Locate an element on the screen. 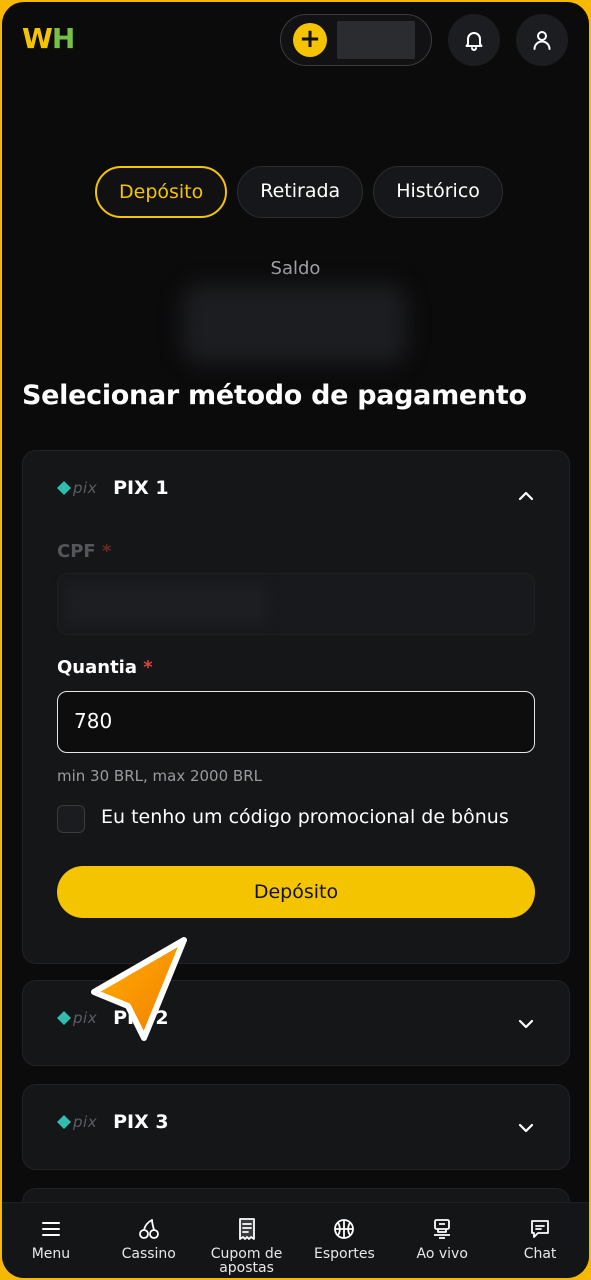 Image resolution: width=591 pixels, height=1280 pixels. card-header: pix PIX 3 is located at coordinates (113, 1122).